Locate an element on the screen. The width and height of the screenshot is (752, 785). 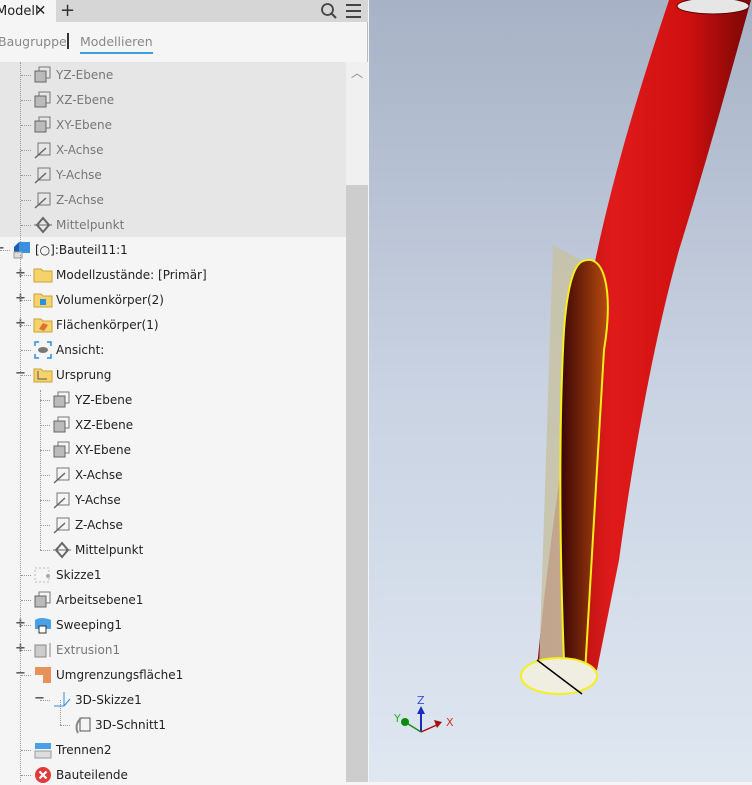
menu-icon is located at coordinates (354, 11).